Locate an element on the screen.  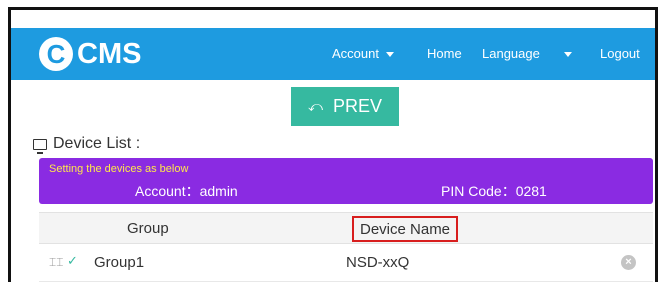
device-table-header: Group Device Name is located at coordinates (346, 228).